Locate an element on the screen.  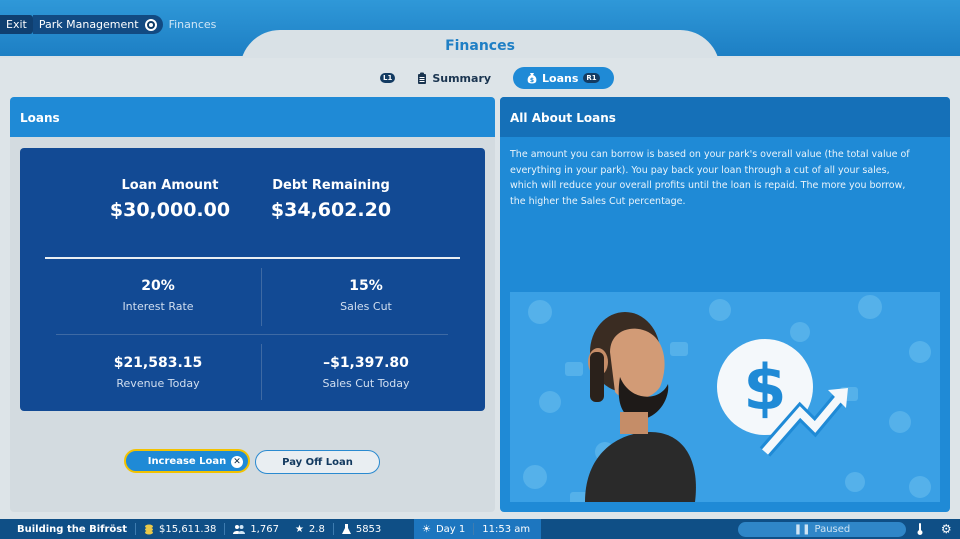
coins-icon is located at coordinates (149, 529).